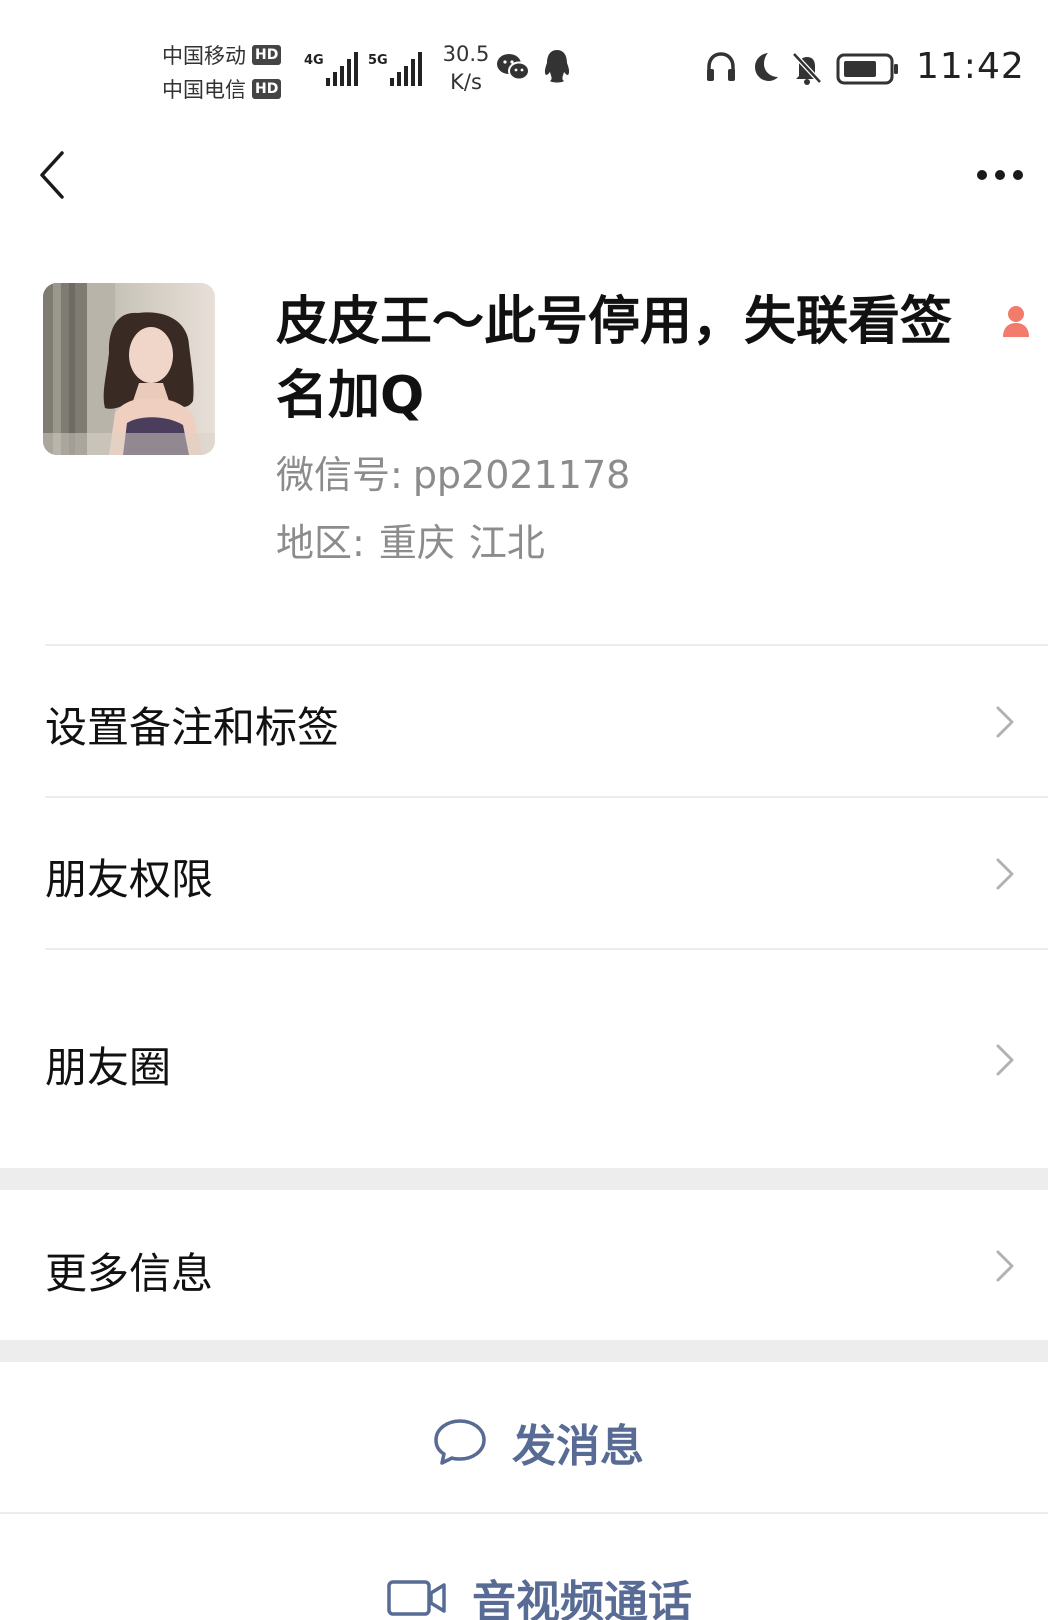 The width and height of the screenshot is (1048, 1620). I want to click on signal-2: 5G, so click(395, 66).